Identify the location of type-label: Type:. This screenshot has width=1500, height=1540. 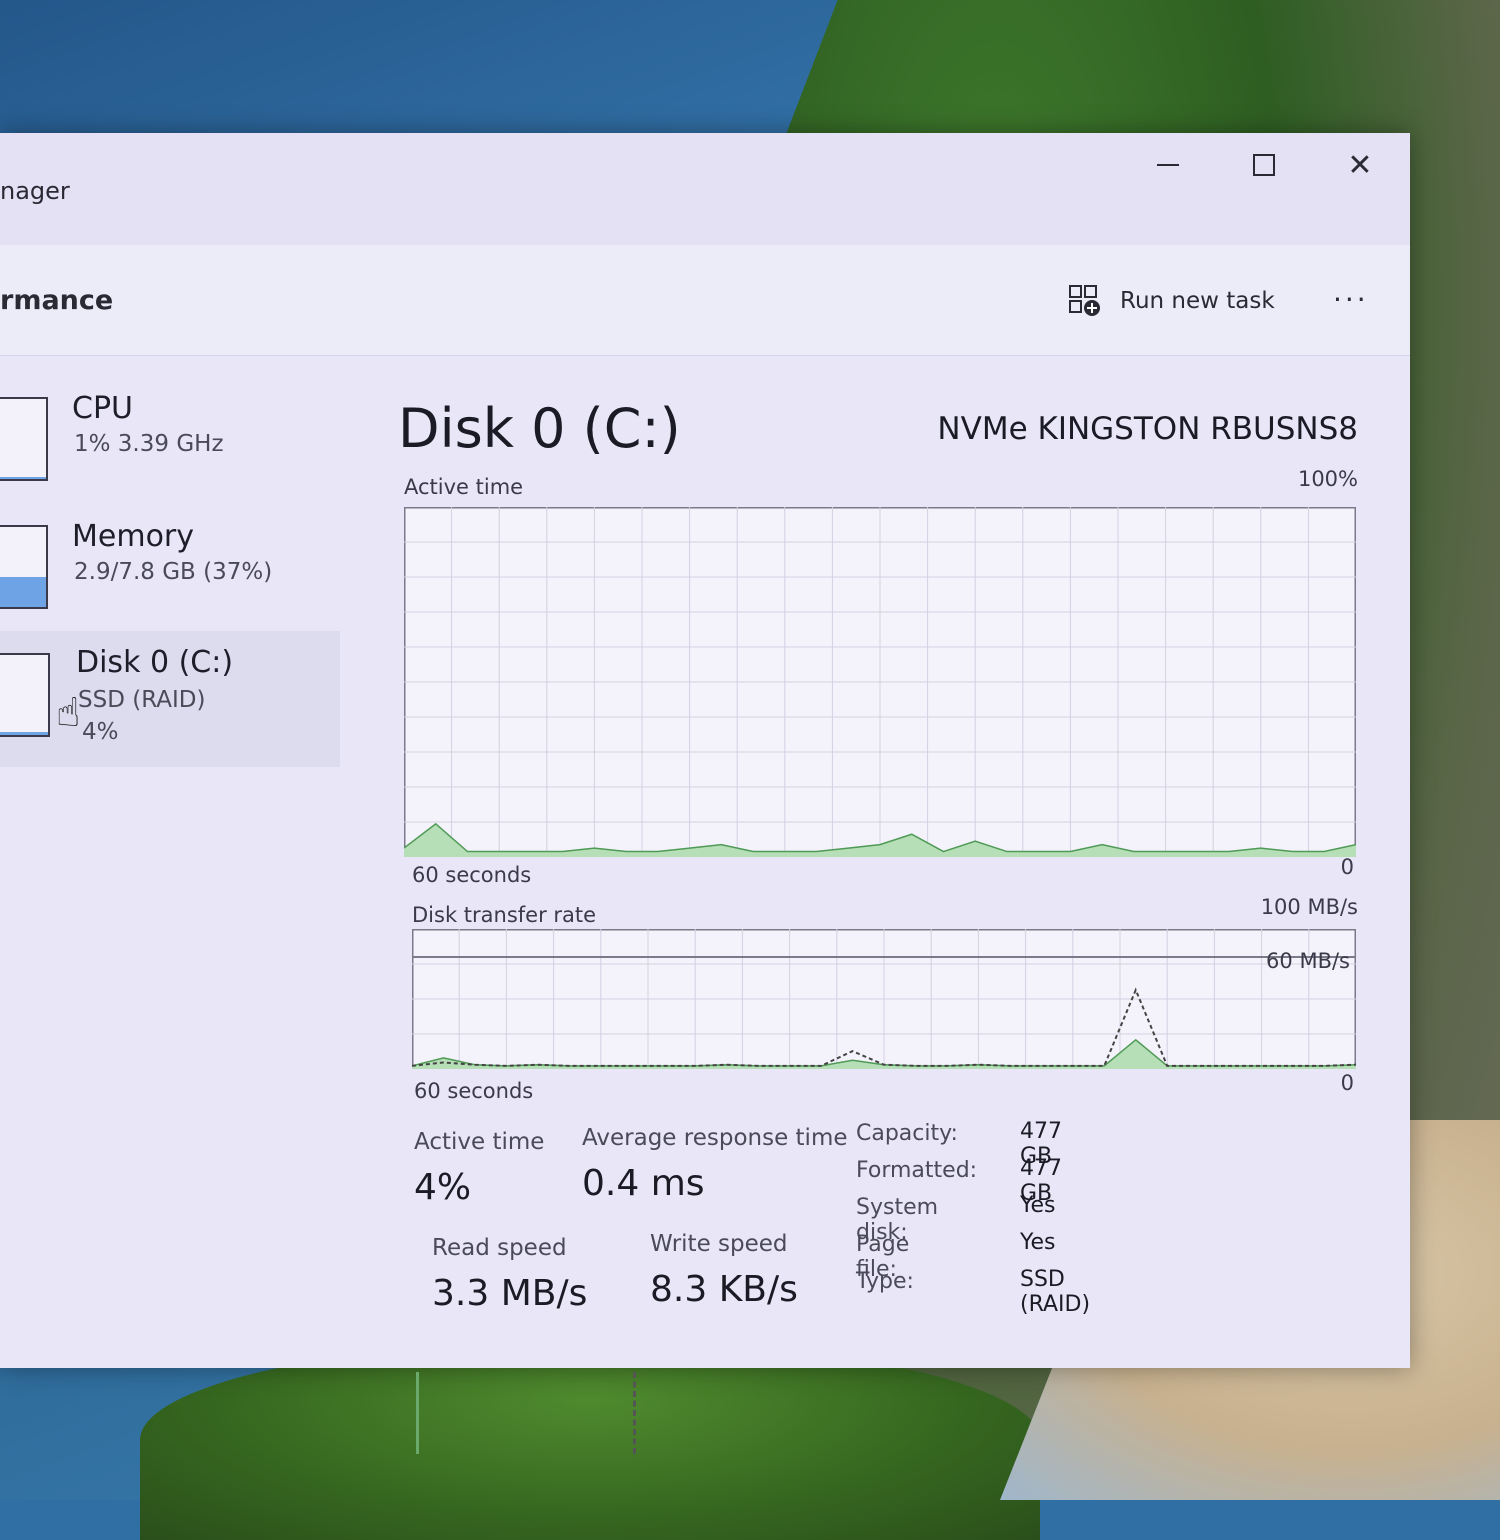
(885, 1281).